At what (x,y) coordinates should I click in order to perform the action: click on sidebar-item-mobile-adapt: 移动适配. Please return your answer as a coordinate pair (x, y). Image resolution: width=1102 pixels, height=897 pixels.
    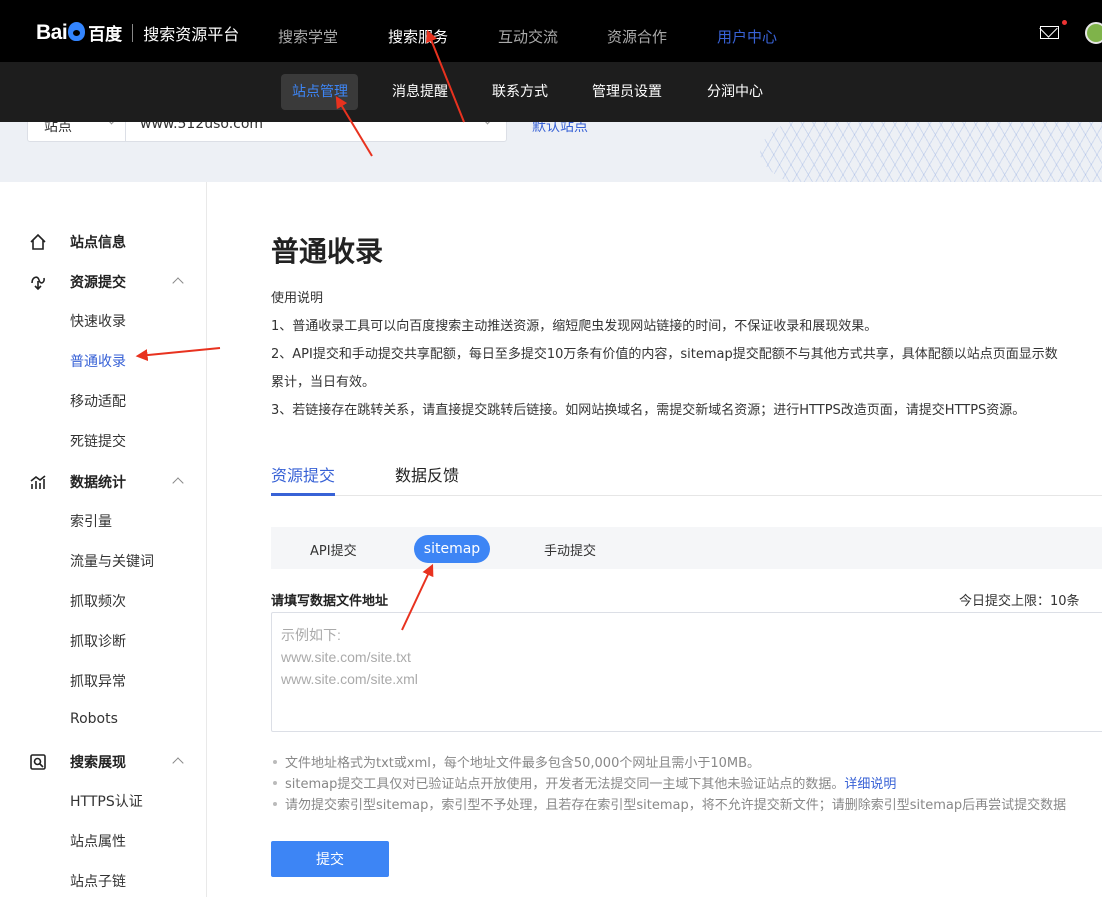
    Looking at the image, I should click on (98, 401).